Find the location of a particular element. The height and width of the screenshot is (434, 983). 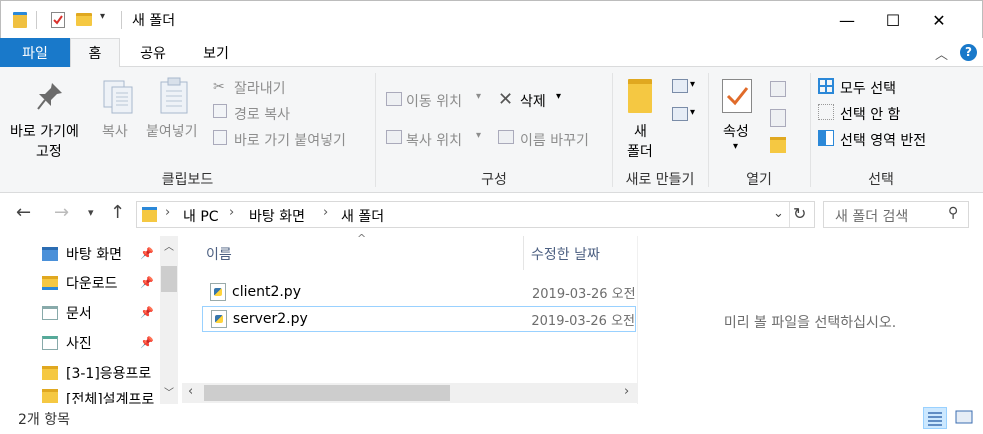

help-icon: ? is located at coordinates (968, 52).